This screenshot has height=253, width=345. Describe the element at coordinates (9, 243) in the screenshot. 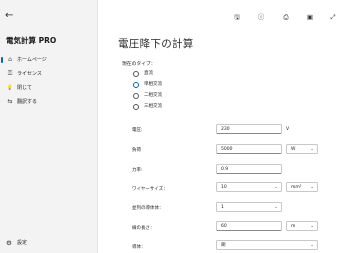

I see `gear-icon: ⚙` at that location.